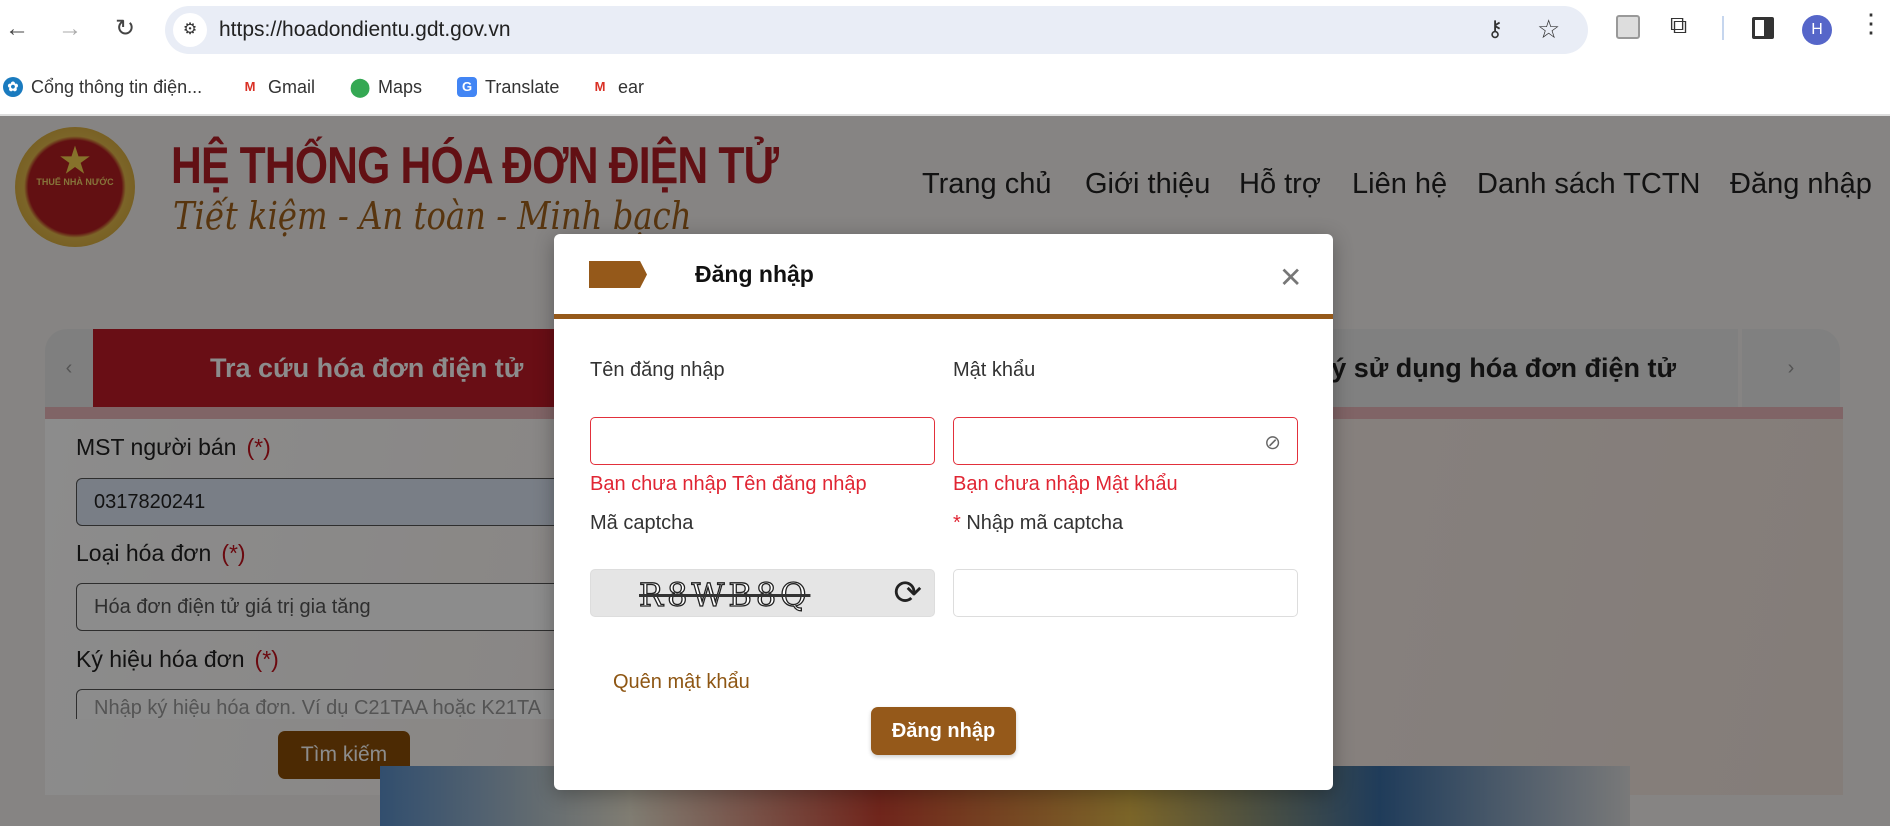  I want to click on reload-icon: ↻, so click(125, 29).